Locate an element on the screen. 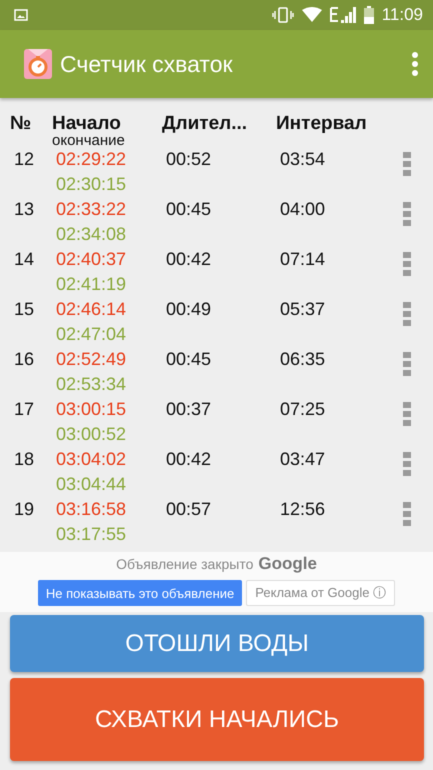 The height and width of the screenshot is (770, 433). end-time: 02:30:15 is located at coordinates (92, 184).